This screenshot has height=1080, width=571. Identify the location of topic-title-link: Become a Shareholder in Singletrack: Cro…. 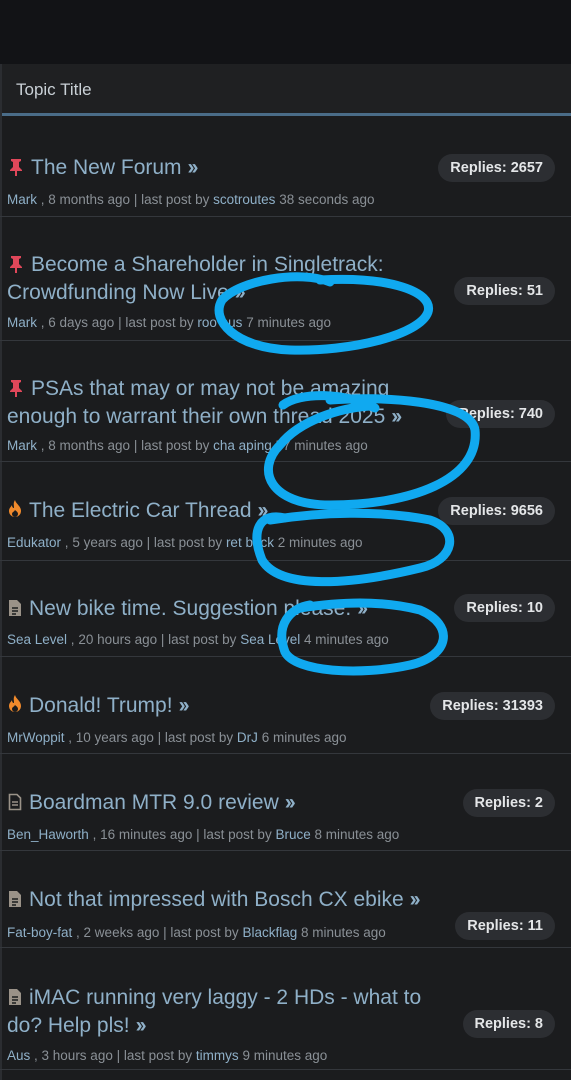
(195, 278).